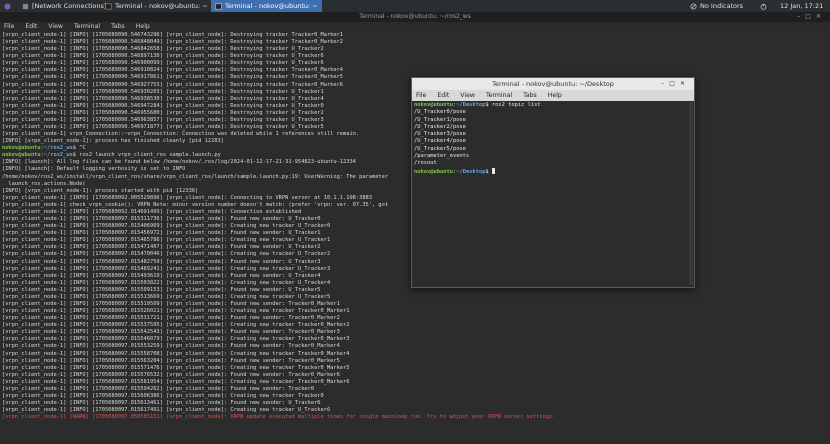 The height and width of the screenshot is (444, 830). Describe the element at coordinates (440, 141) in the screenshot. I see `topic-list-item: /U_Tracker4/pose` at that location.